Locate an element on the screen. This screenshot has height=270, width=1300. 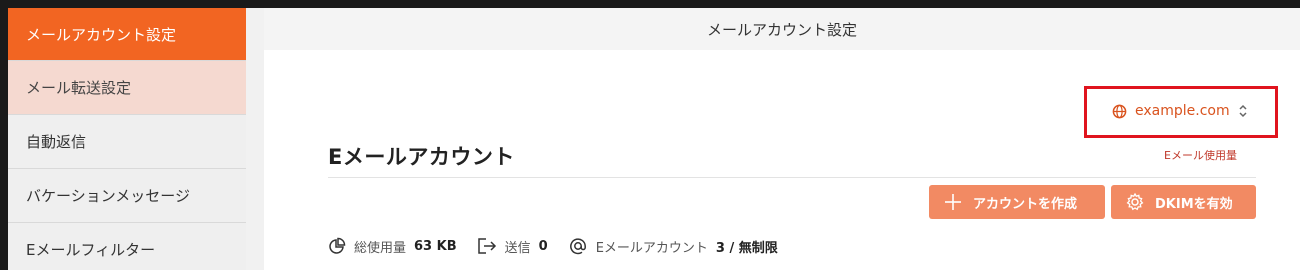
send-icon is located at coordinates (487, 246).